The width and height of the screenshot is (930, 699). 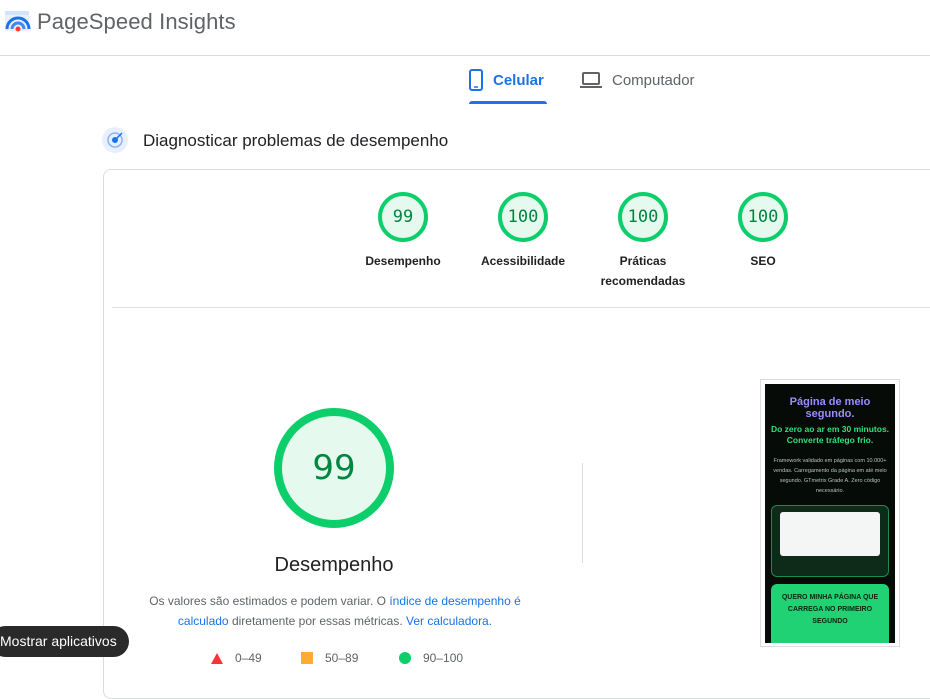 I want to click on tab-desktop: Computador, so click(x=642, y=80).